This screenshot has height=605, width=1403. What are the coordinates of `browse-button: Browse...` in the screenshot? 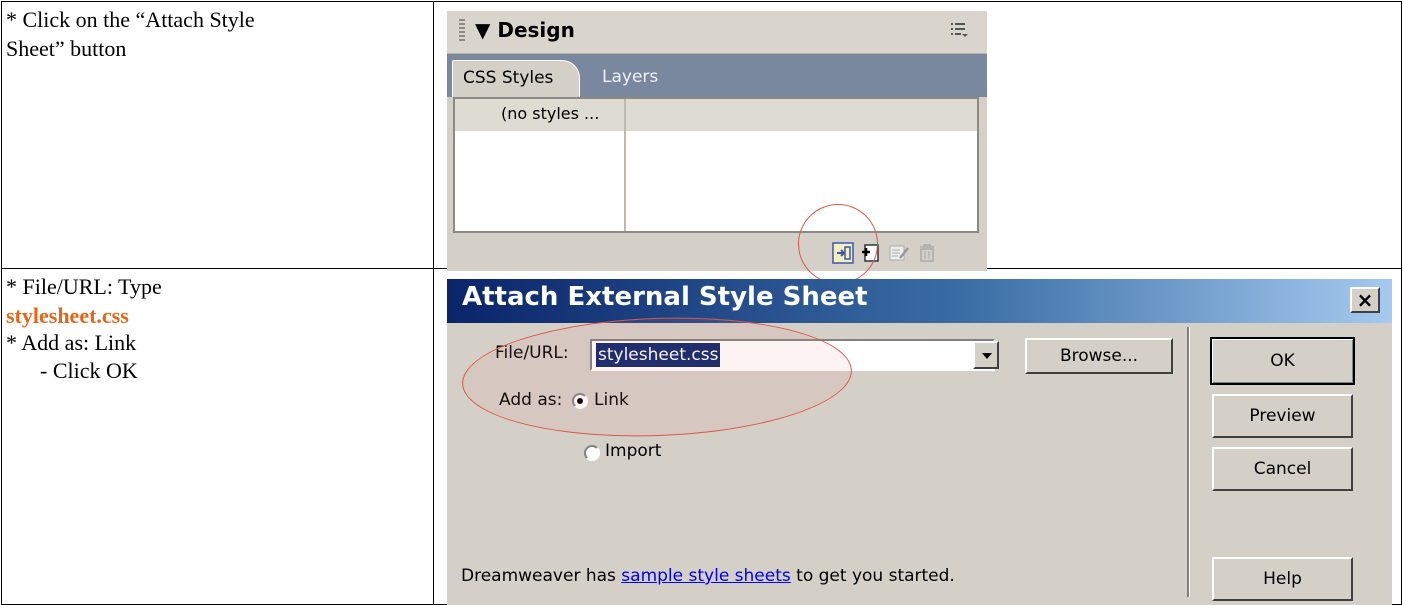 It's located at (1099, 356).